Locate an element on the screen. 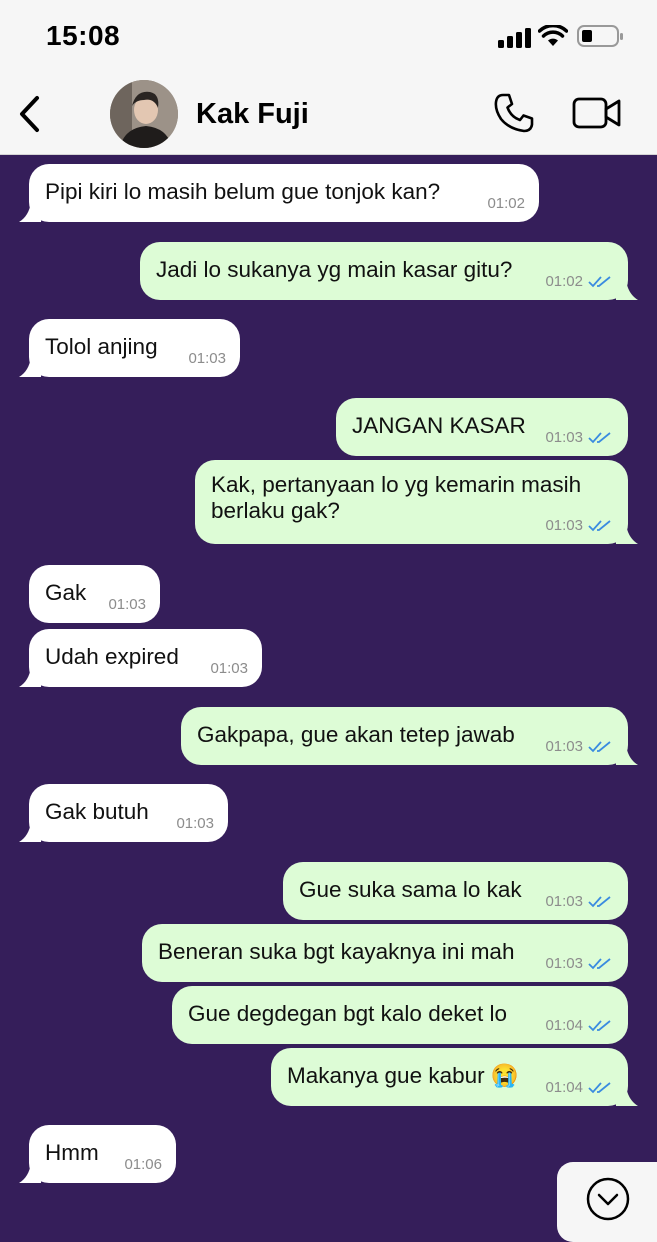  message-outgoing: Beneran suka bgt kayaknya ini mah 01:03 is located at coordinates (385, 953).